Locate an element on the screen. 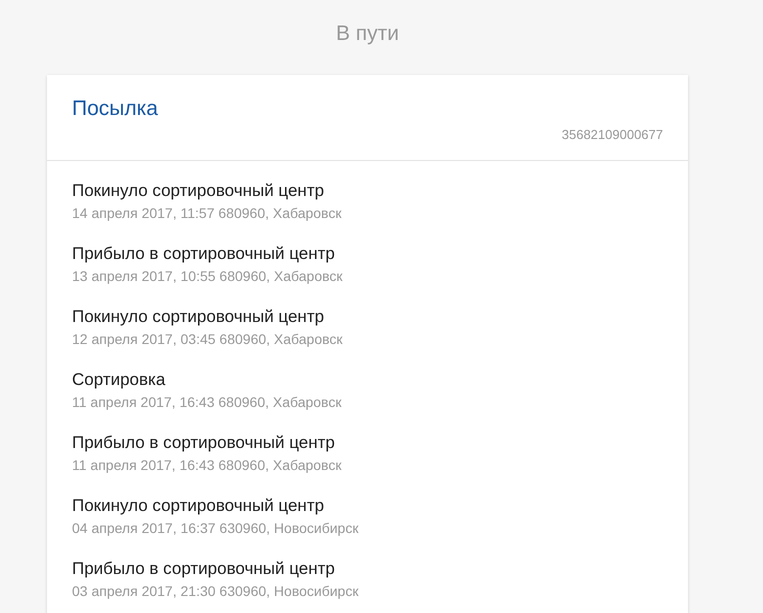 The height and width of the screenshot is (613, 763). event-details: 12 апреля 2017, 03:45 680960, Хабаровск is located at coordinates (207, 339).